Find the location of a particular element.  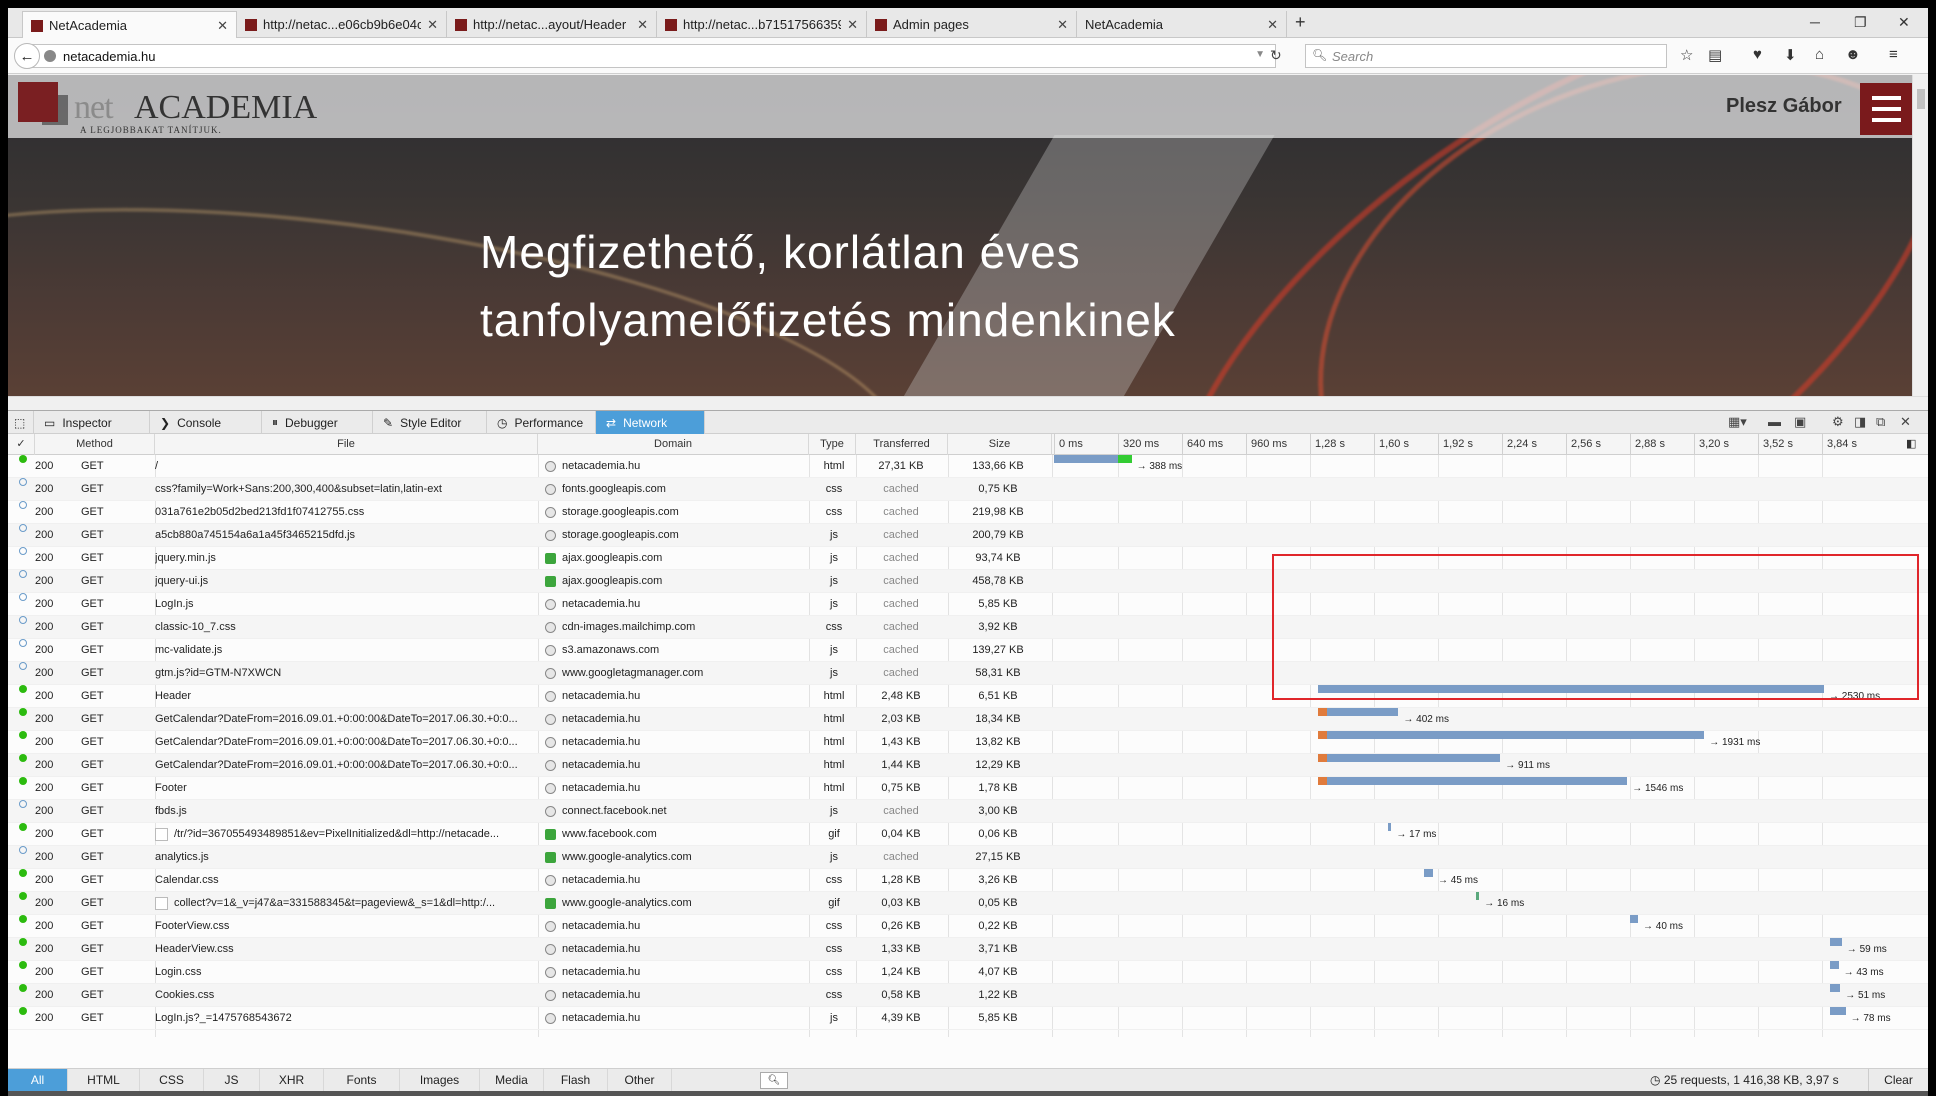

tab-network: ⇄ Network is located at coordinates (650, 422).